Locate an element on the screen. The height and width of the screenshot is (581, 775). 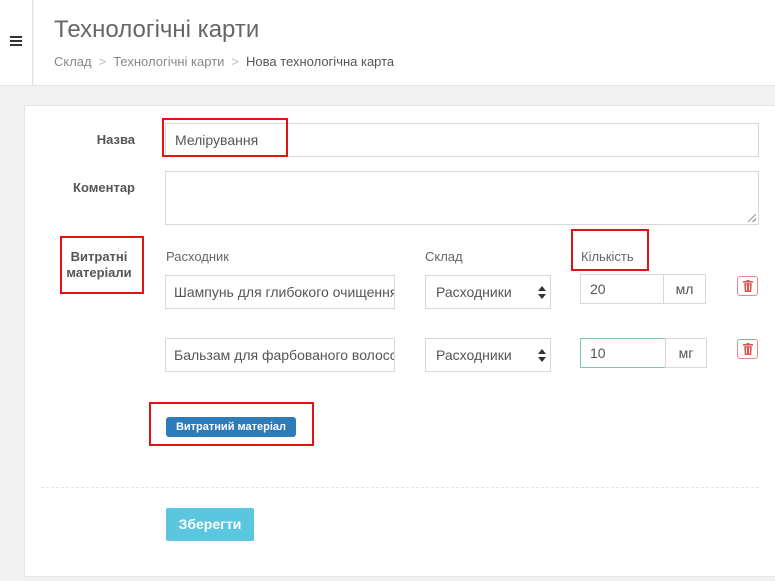
page-title: Технологічні карти is located at coordinates (157, 29).